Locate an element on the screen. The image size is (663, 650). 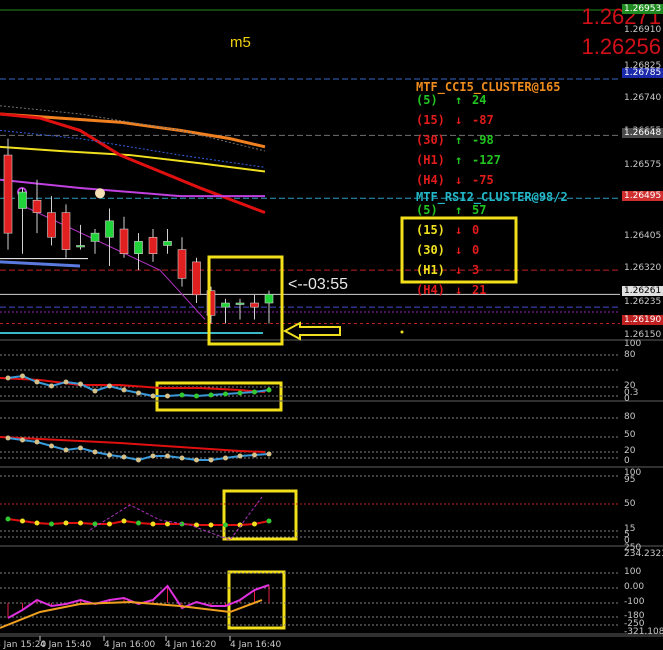
sub1-axis-label: 80 is located at coordinates (630, 355).